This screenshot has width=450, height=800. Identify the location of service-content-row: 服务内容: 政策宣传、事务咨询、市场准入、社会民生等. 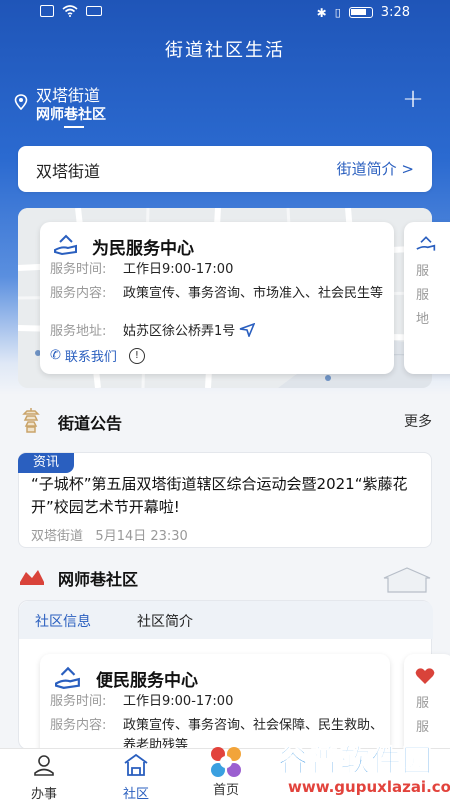
(217, 294).